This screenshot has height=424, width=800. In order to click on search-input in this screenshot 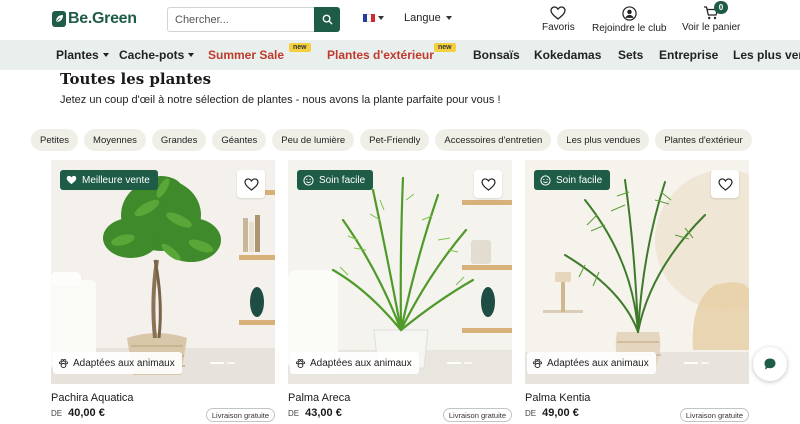, I will do `click(240, 19)`.